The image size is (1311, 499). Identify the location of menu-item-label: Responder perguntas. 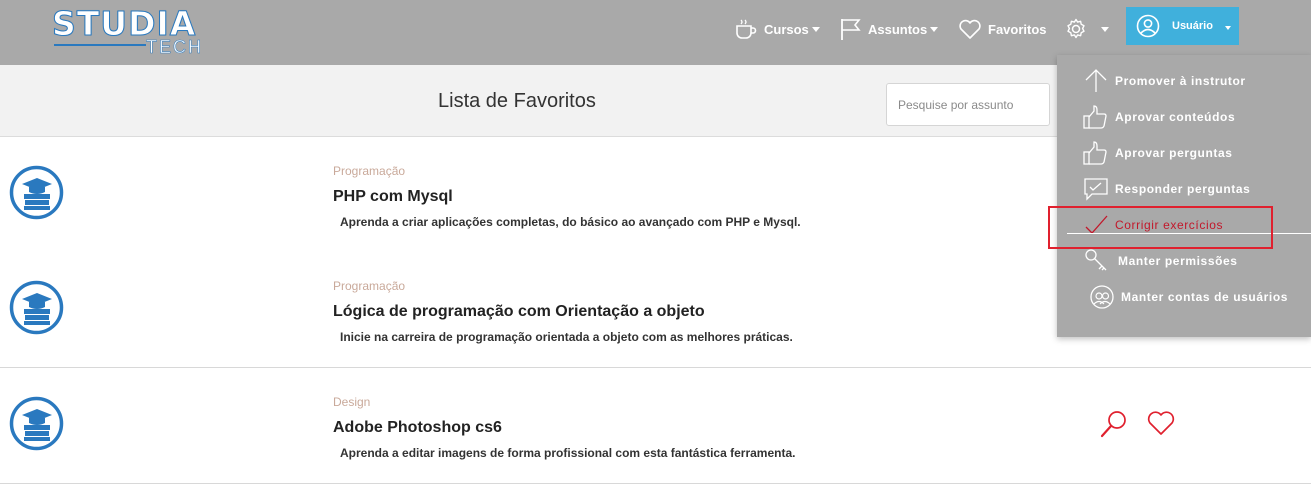
(1183, 189).